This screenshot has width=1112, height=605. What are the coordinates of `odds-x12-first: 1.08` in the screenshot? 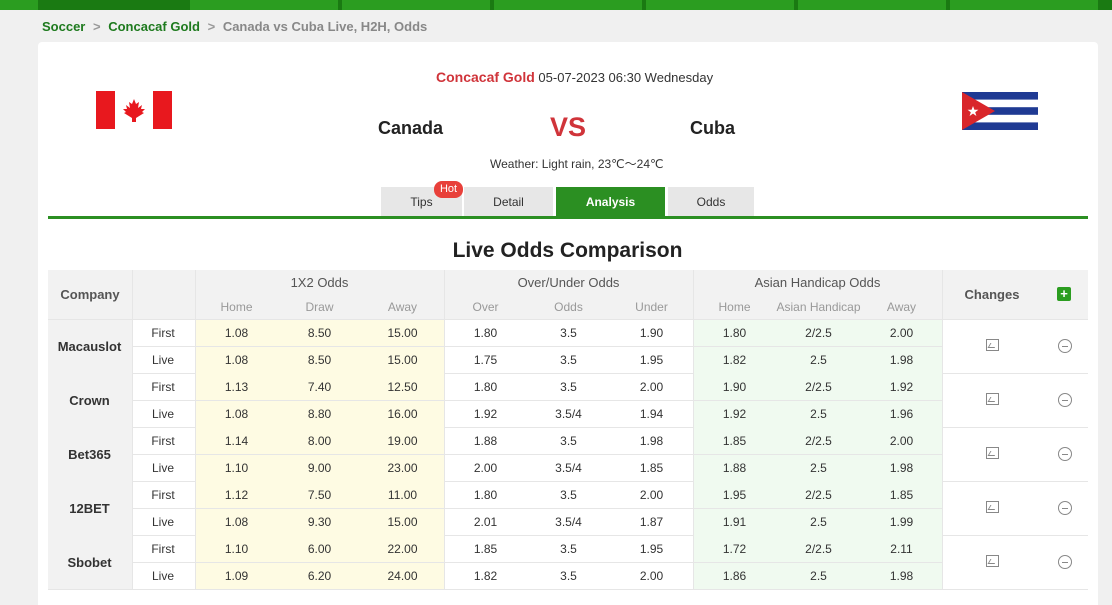 It's located at (236, 333).